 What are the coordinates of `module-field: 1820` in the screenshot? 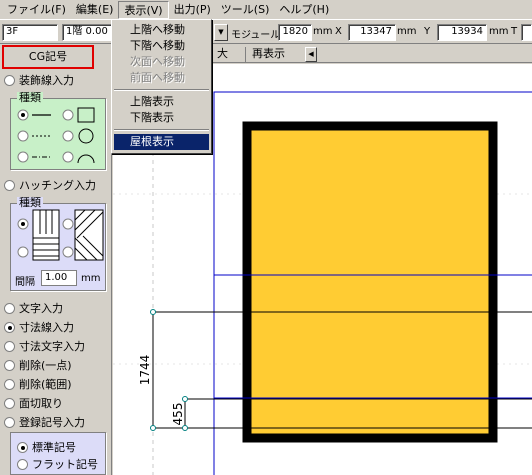 It's located at (295, 32).